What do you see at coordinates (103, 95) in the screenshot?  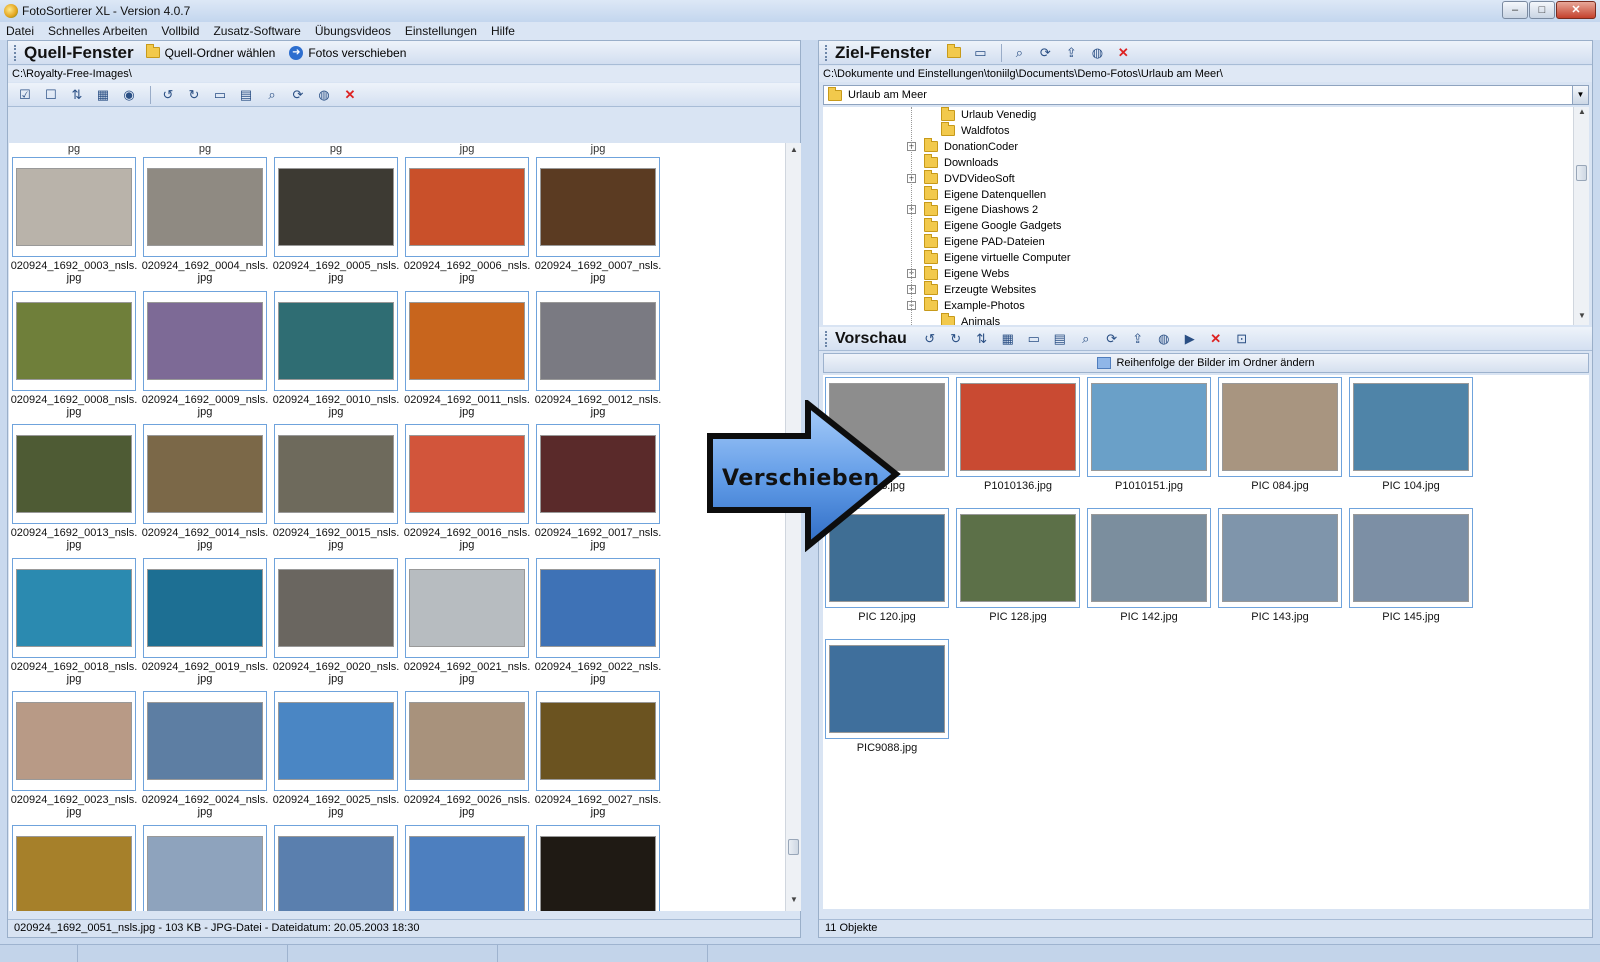 I see `grid-view-icon: ▦` at bounding box center [103, 95].